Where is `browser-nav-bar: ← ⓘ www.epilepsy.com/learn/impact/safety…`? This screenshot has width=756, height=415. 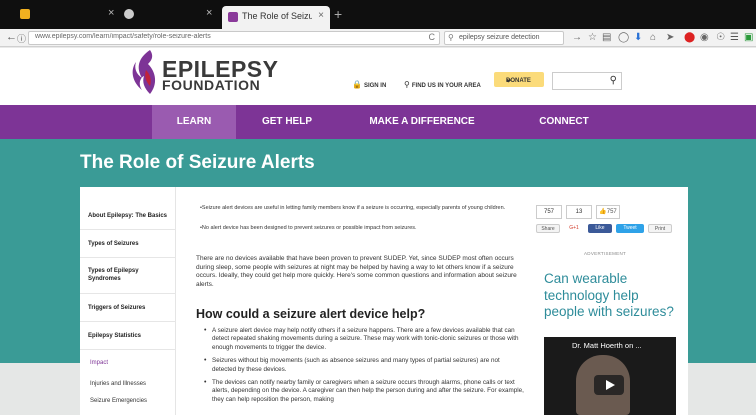
browser-nav-bar: ← ⓘ www.epilepsy.com/learn/impact/safety… is located at coordinates (378, 38).